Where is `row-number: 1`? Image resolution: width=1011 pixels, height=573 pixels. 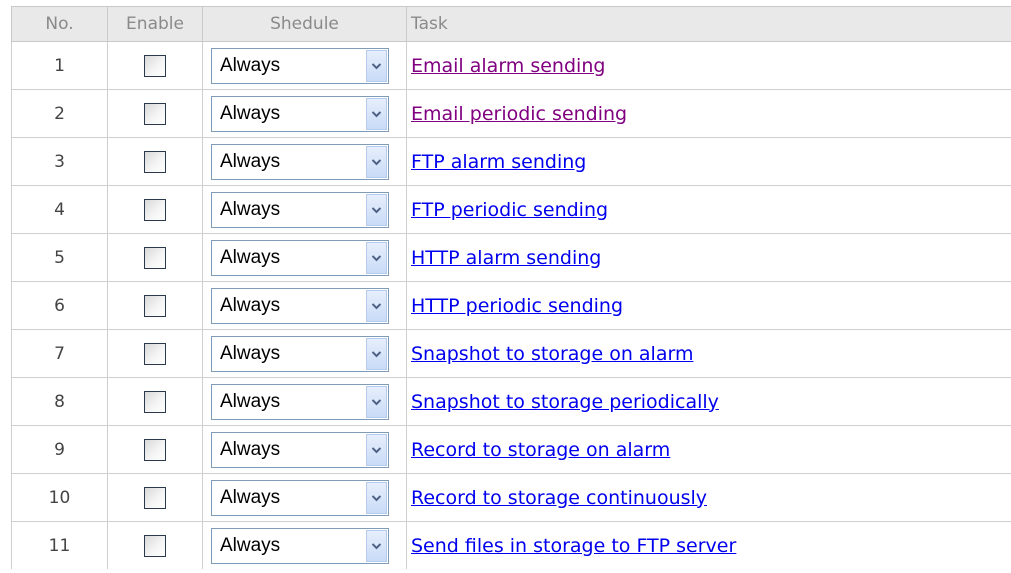 row-number: 1 is located at coordinates (59, 65).